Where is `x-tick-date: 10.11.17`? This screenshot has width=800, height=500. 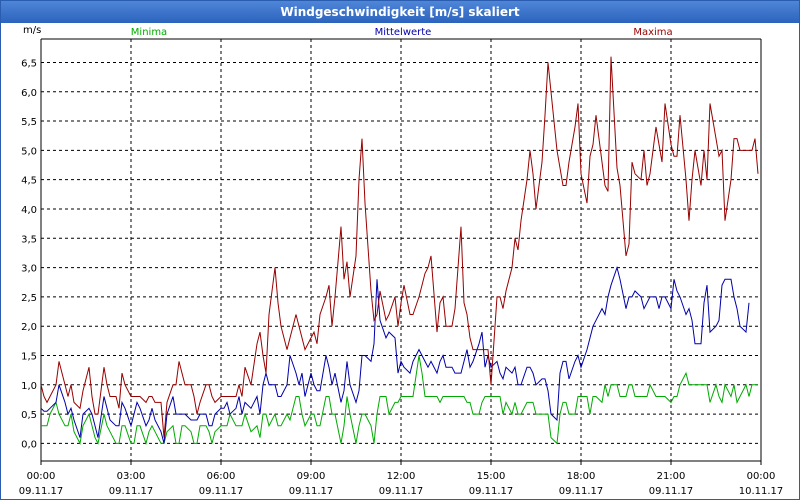
x-tick-date: 10.11.17 is located at coordinates (761, 491).